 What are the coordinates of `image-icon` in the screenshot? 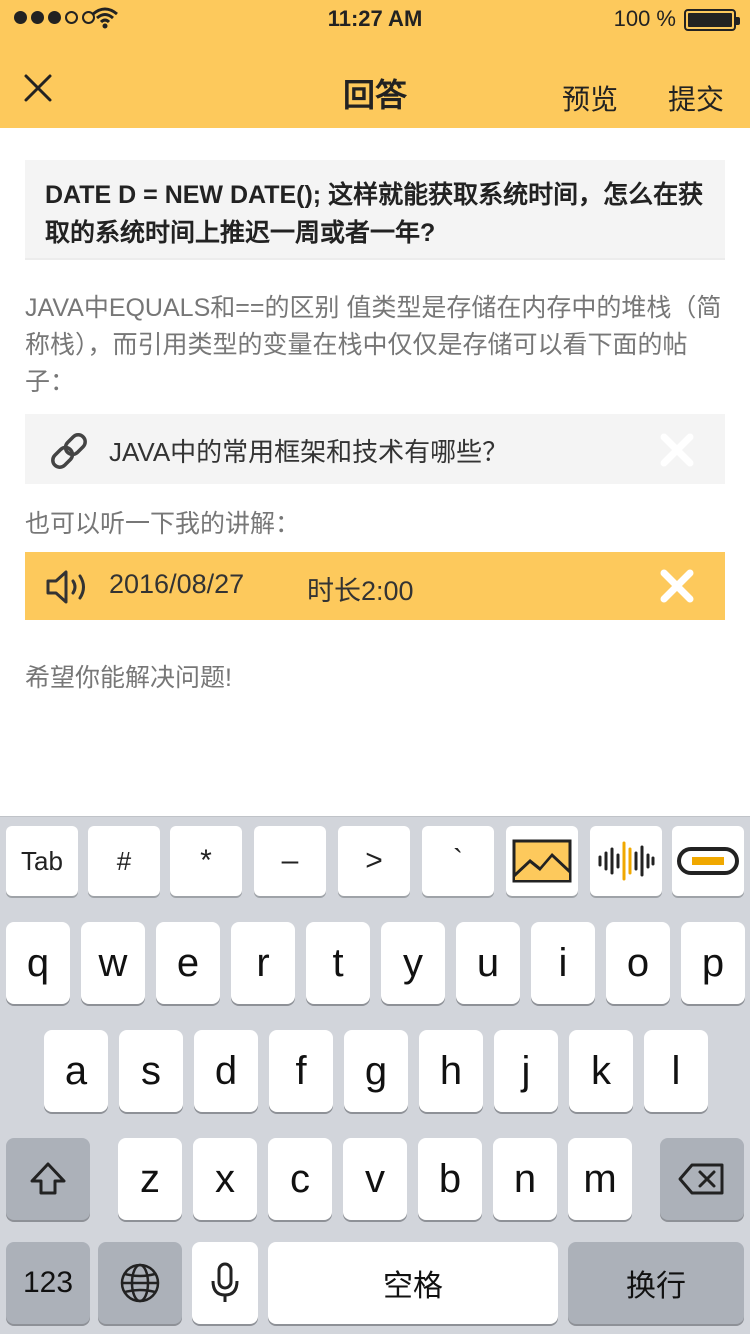 It's located at (542, 861).